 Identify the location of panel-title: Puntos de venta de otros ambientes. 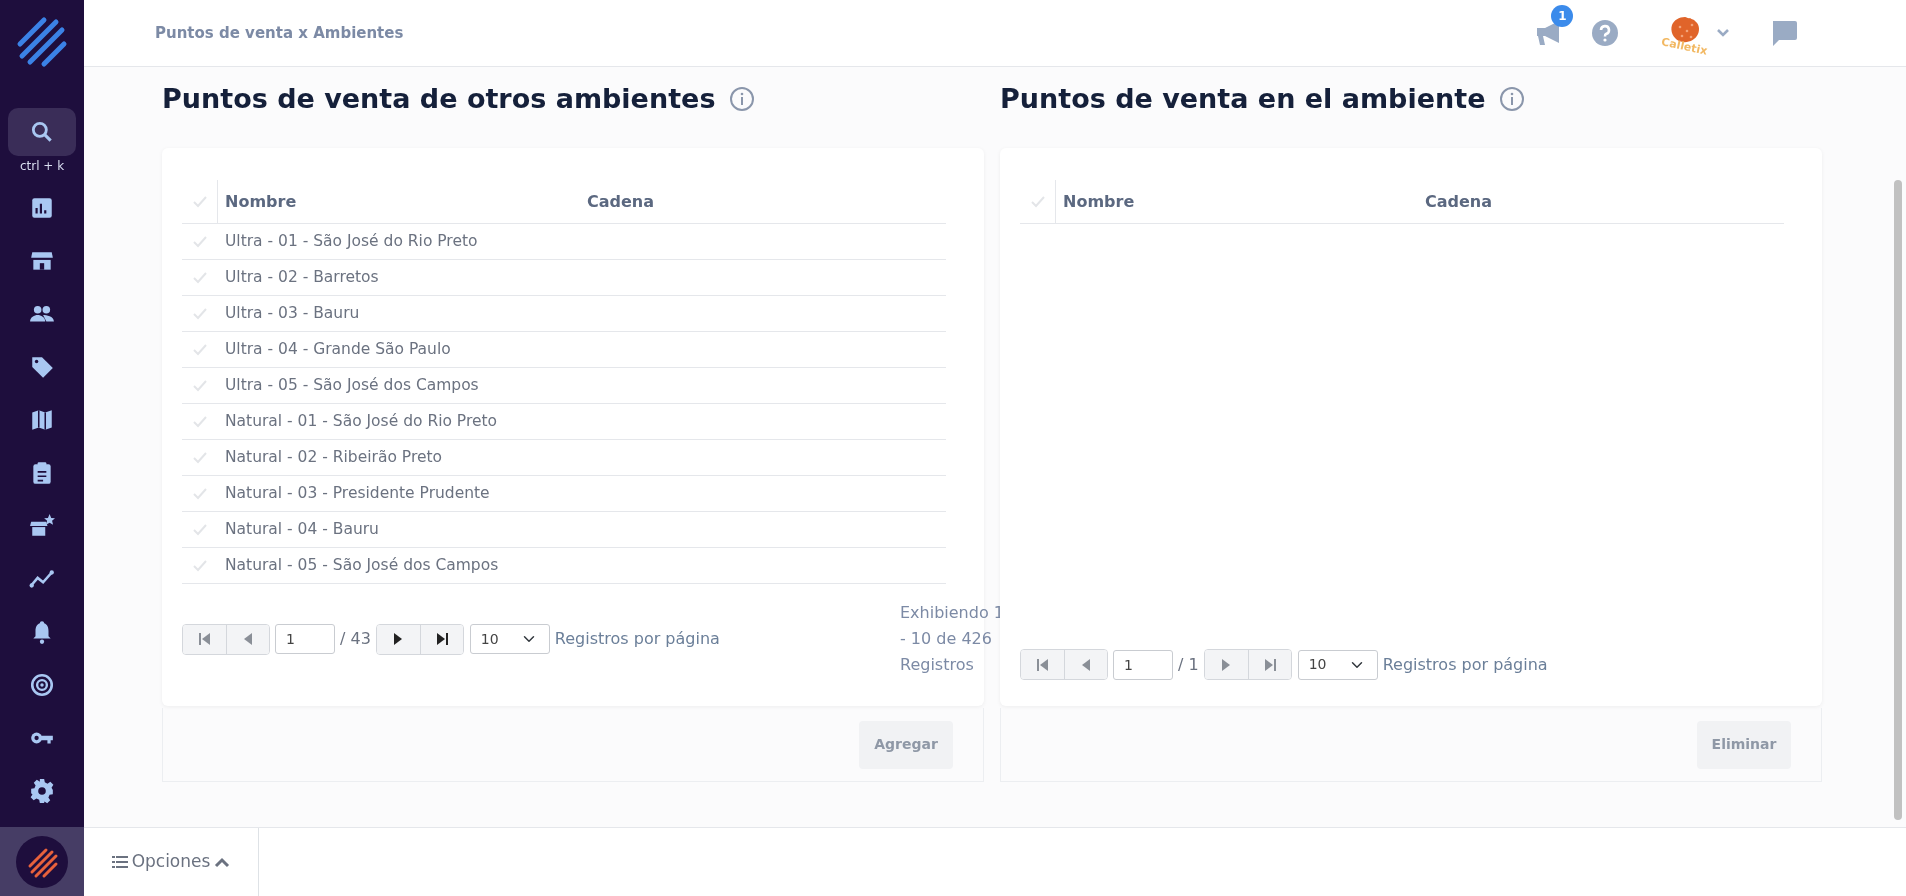
(439, 98).